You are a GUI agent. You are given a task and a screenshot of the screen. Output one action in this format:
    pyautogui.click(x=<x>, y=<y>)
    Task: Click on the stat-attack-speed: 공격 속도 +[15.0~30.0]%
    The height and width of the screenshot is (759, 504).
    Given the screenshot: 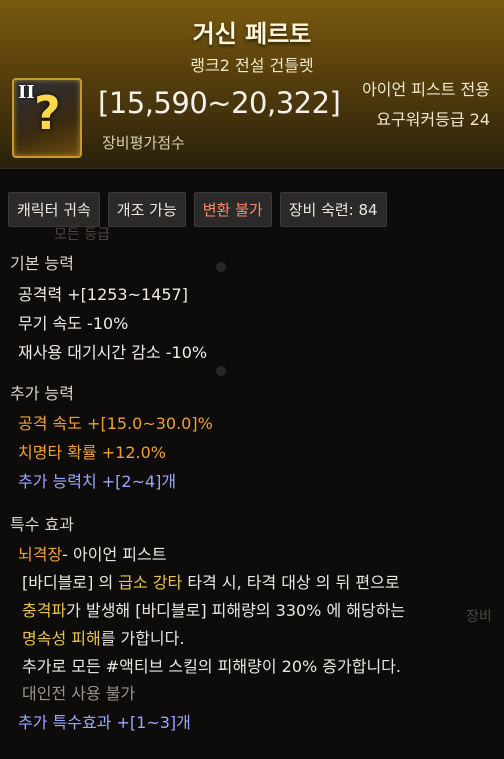 What is the action you would take?
    pyautogui.click(x=115, y=423)
    